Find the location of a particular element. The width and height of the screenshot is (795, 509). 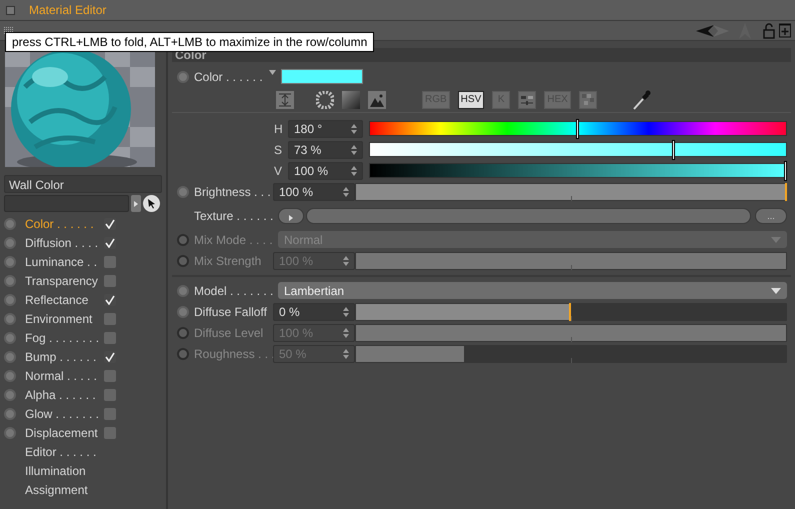

number-field: 180 ° is located at coordinates (325, 129).